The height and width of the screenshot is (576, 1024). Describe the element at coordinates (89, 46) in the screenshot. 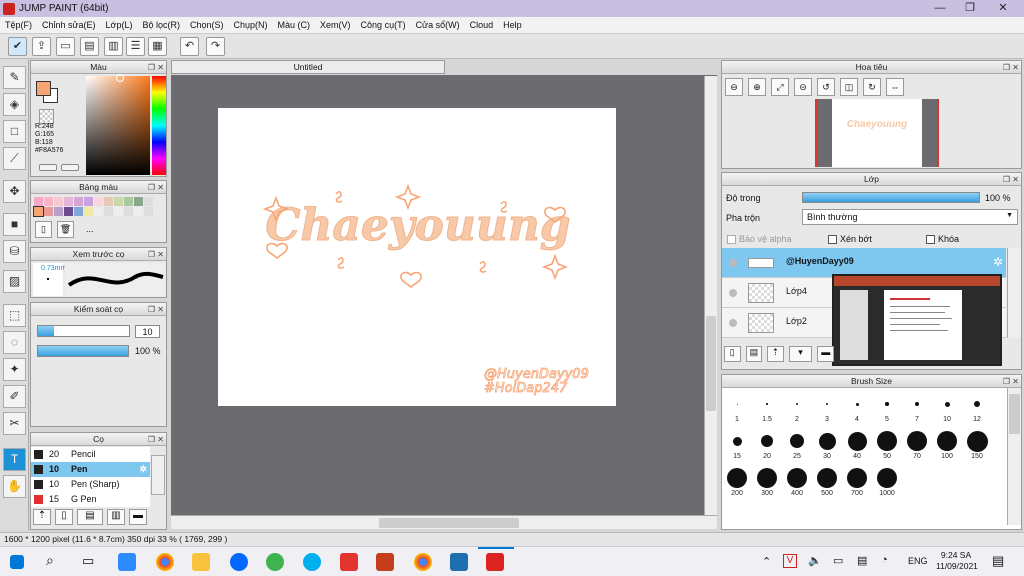

I see `message-icon: ▤` at that location.